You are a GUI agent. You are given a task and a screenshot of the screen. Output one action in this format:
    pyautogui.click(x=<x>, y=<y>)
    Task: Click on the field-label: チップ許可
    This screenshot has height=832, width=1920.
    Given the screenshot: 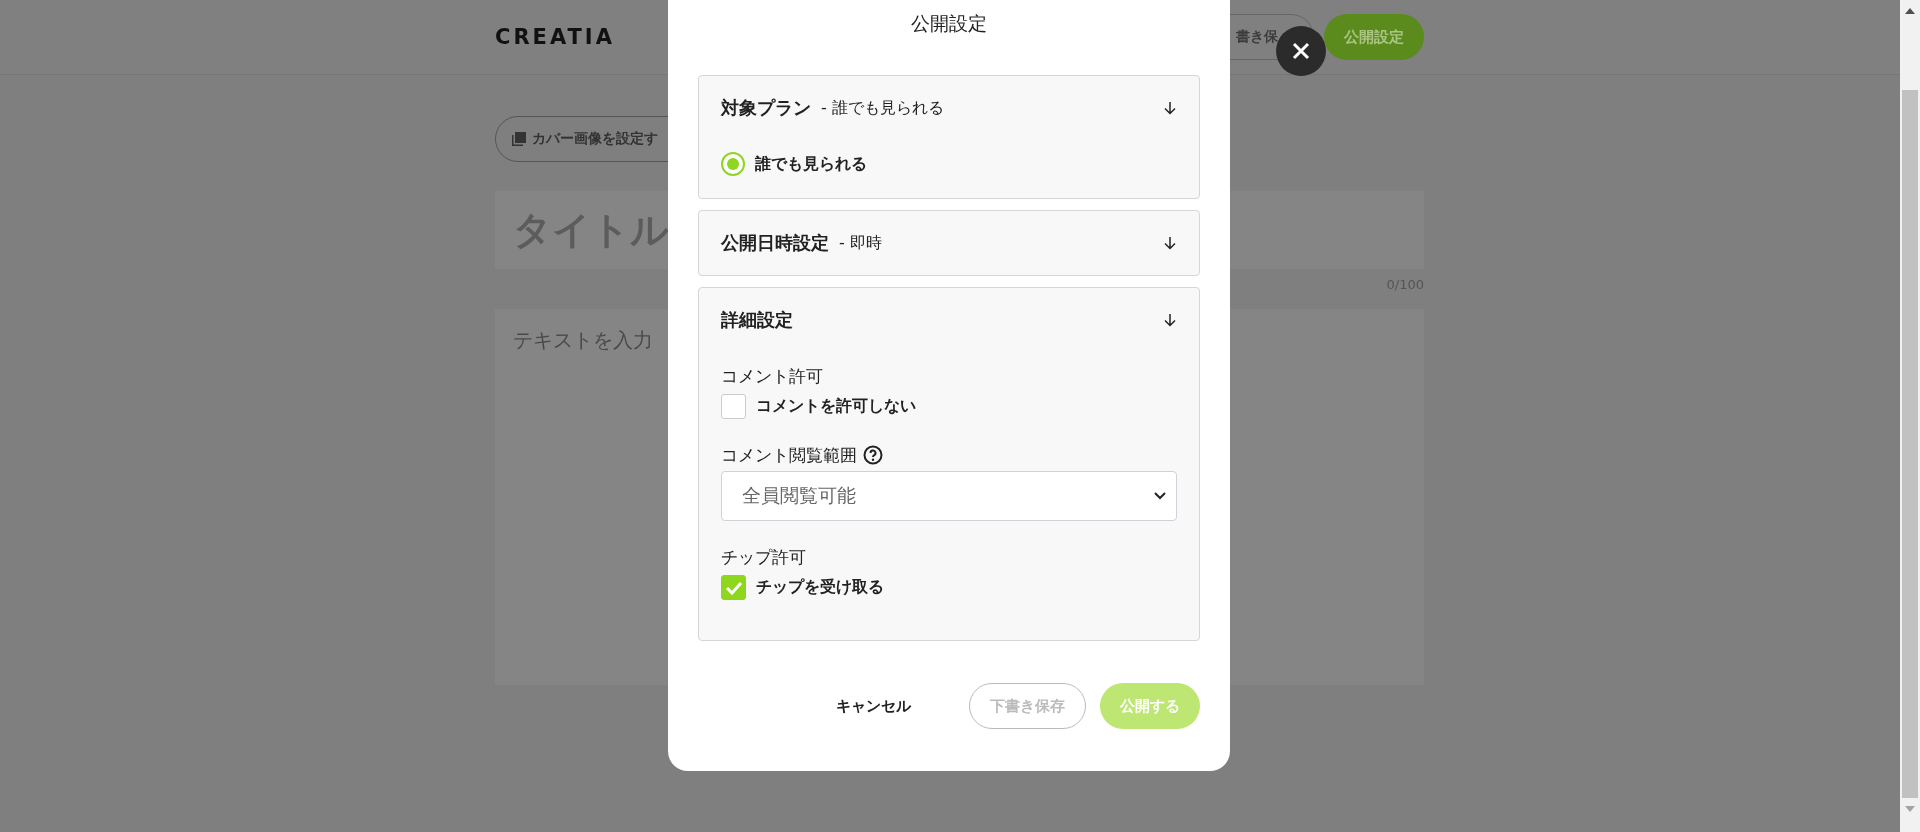 What is the action you would take?
    pyautogui.click(x=763, y=557)
    